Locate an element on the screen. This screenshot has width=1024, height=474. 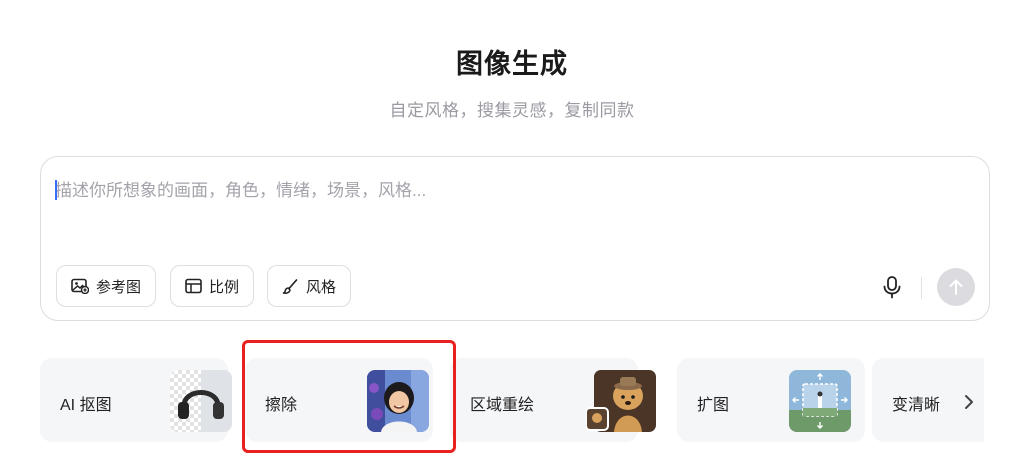
aspect-ratio-label: 比例 is located at coordinates (224, 287).